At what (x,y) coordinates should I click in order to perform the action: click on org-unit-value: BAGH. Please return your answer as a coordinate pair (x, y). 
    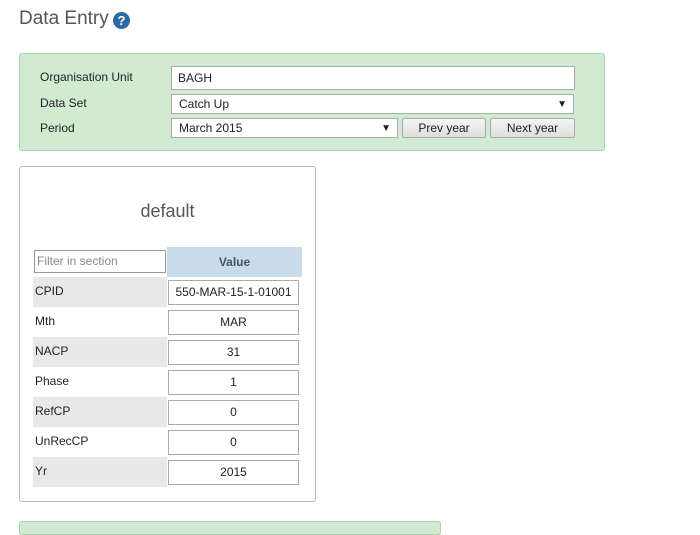
    Looking at the image, I should click on (195, 78).